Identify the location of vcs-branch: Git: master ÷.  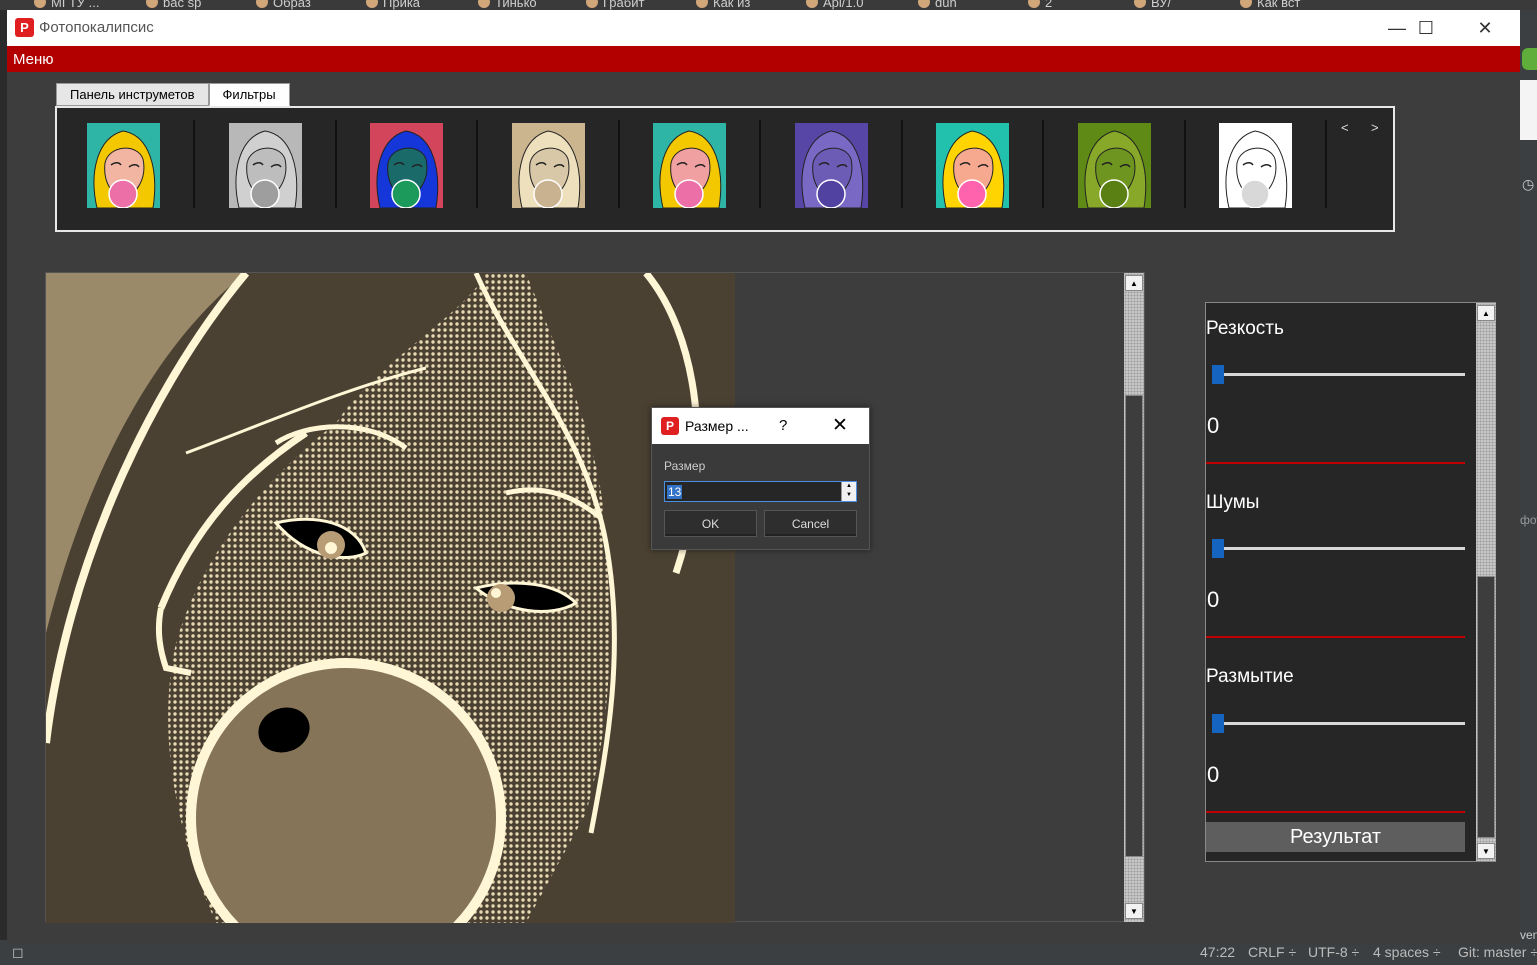
(1497, 952).